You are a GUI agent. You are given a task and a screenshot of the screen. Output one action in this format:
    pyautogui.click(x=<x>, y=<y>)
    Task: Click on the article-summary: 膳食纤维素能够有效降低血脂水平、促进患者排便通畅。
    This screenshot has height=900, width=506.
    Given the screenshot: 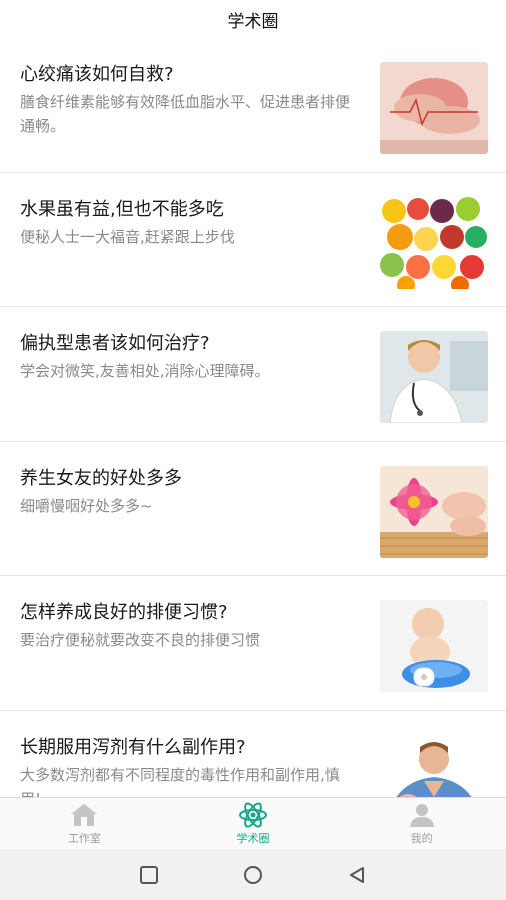 What is the action you would take?
    pyautogui.click(x=185, y=114)
    